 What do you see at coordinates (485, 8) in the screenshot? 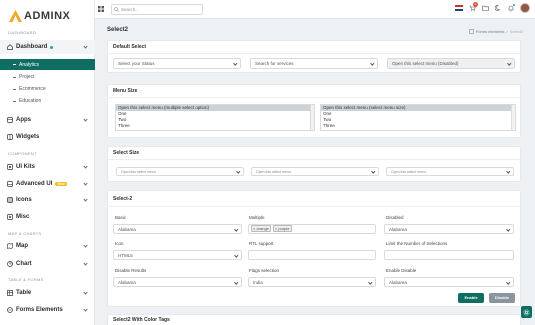
I see `folder-icon` at bounding box center [485, 8].